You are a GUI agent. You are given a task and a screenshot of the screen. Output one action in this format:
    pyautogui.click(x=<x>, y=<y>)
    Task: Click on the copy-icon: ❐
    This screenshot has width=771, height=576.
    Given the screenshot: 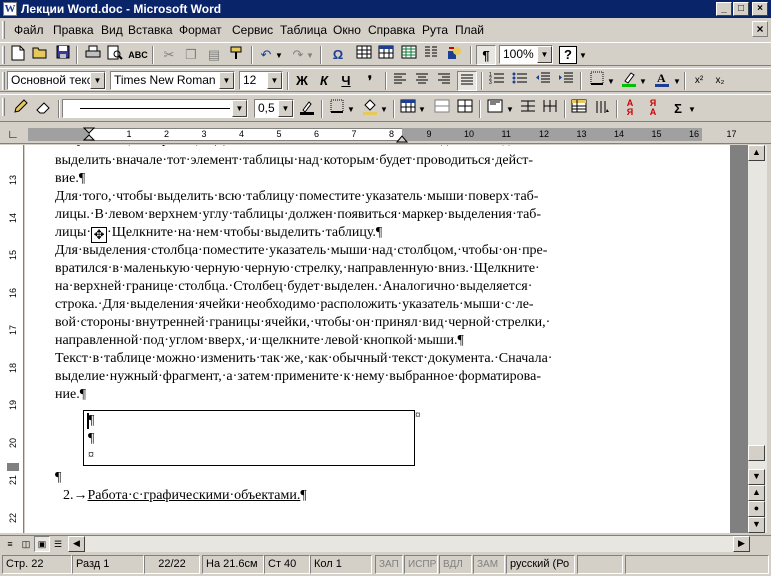 What is the action you would take?
    pyautogui.click(x=191, y=55)
    